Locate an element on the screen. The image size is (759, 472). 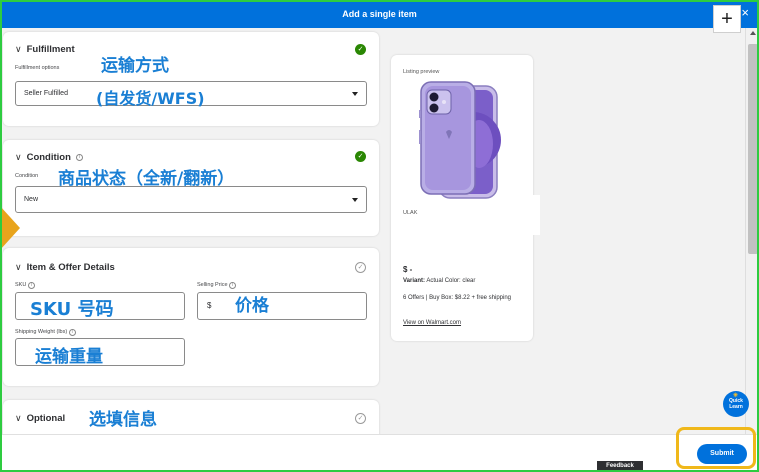
item-offer-header: ∨ Item & Offer Details is located at coordinates (65, 267).